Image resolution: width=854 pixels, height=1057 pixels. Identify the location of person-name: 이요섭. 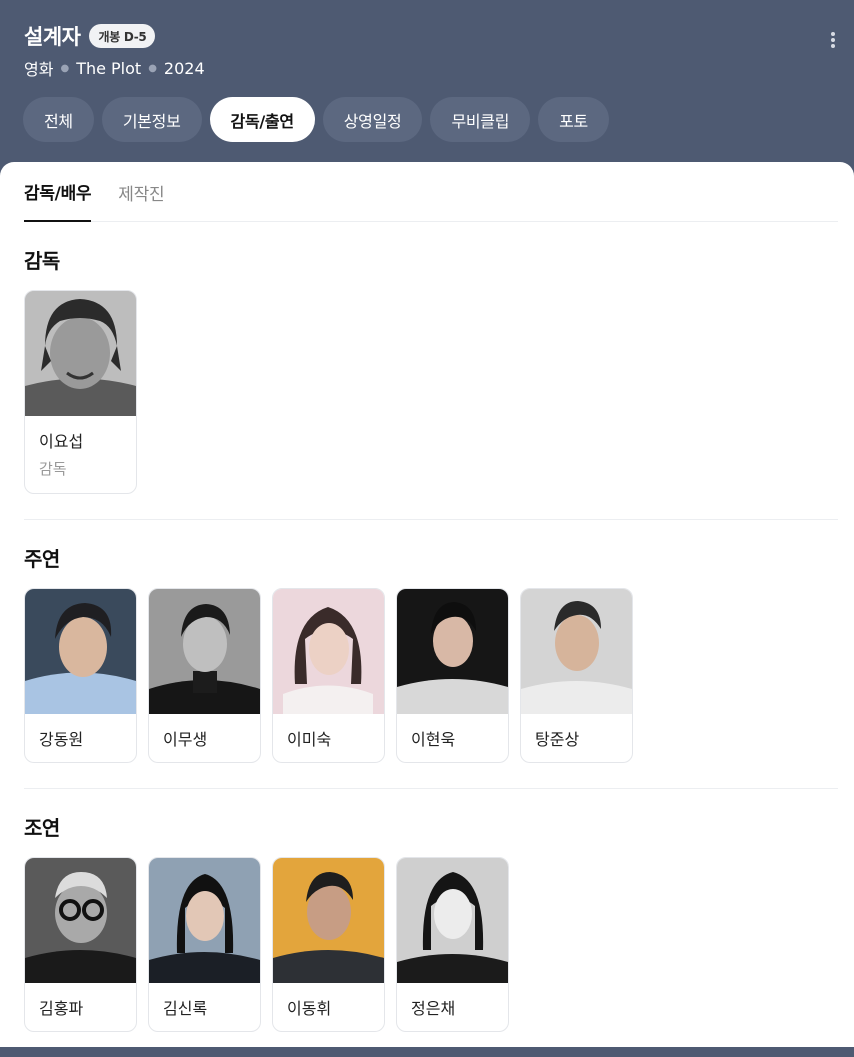
(61, 441).